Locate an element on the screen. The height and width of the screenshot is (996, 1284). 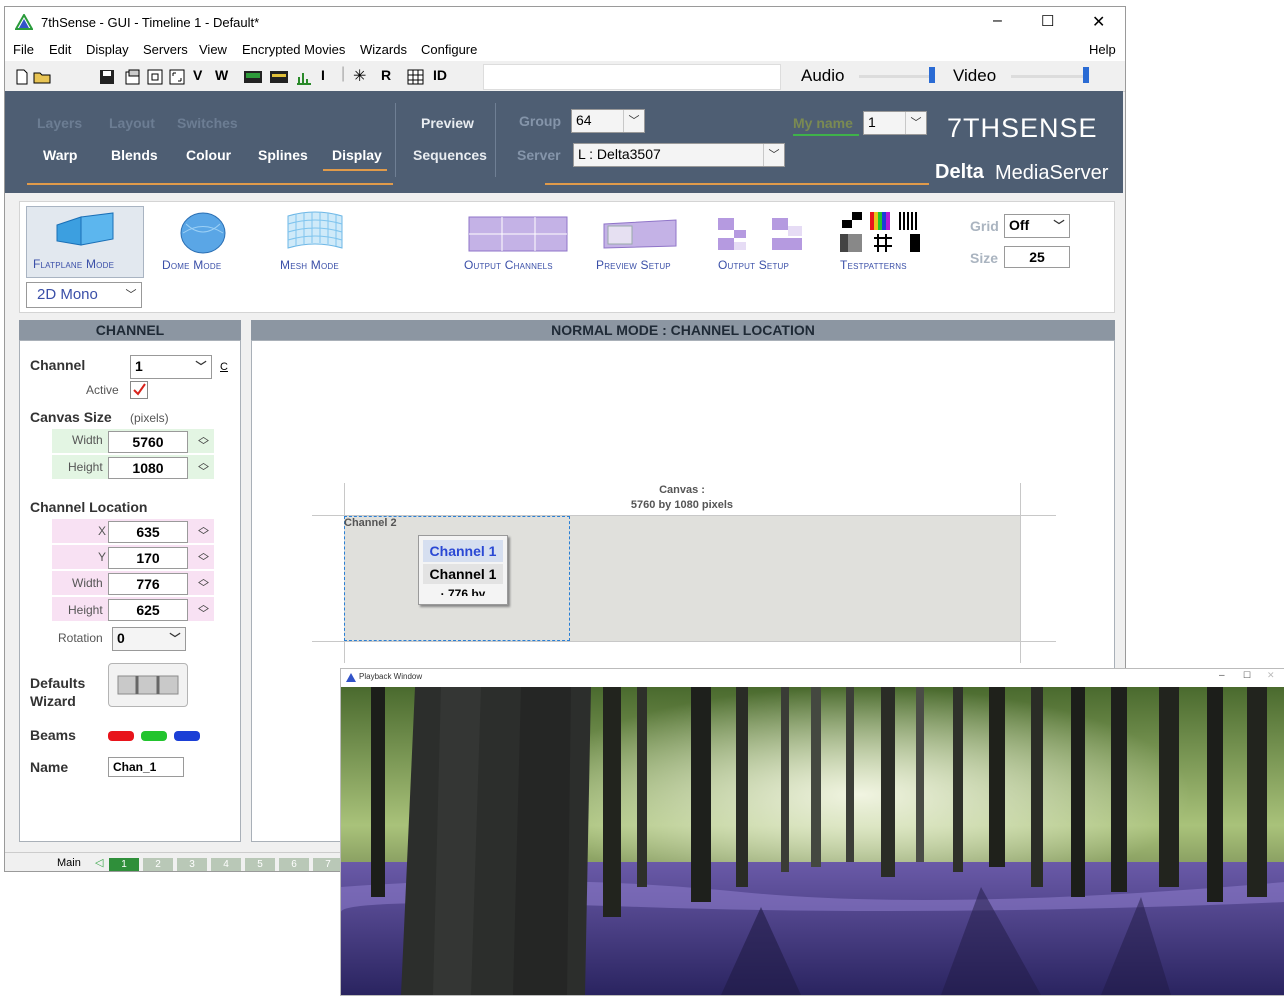
group-select: 64 ﹀ is located at coordinates (608, 121).